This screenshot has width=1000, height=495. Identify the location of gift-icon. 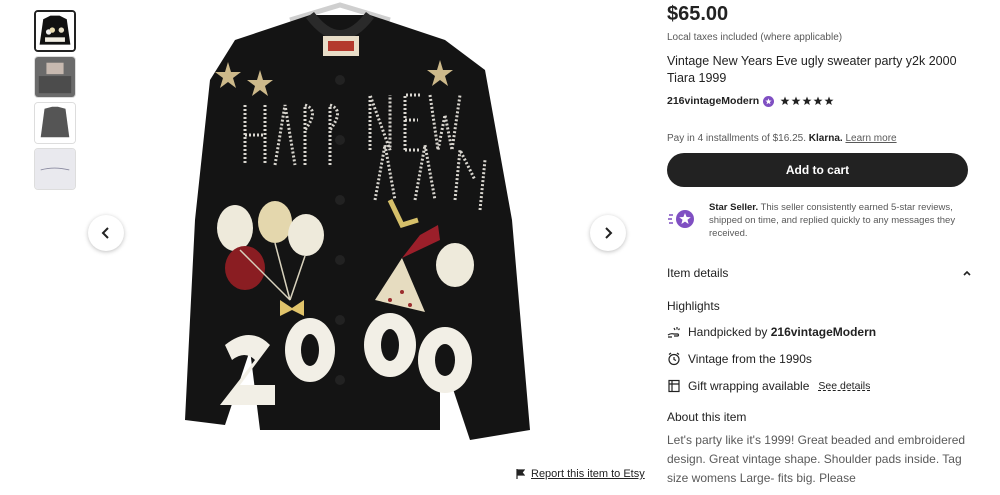
(674, 385).